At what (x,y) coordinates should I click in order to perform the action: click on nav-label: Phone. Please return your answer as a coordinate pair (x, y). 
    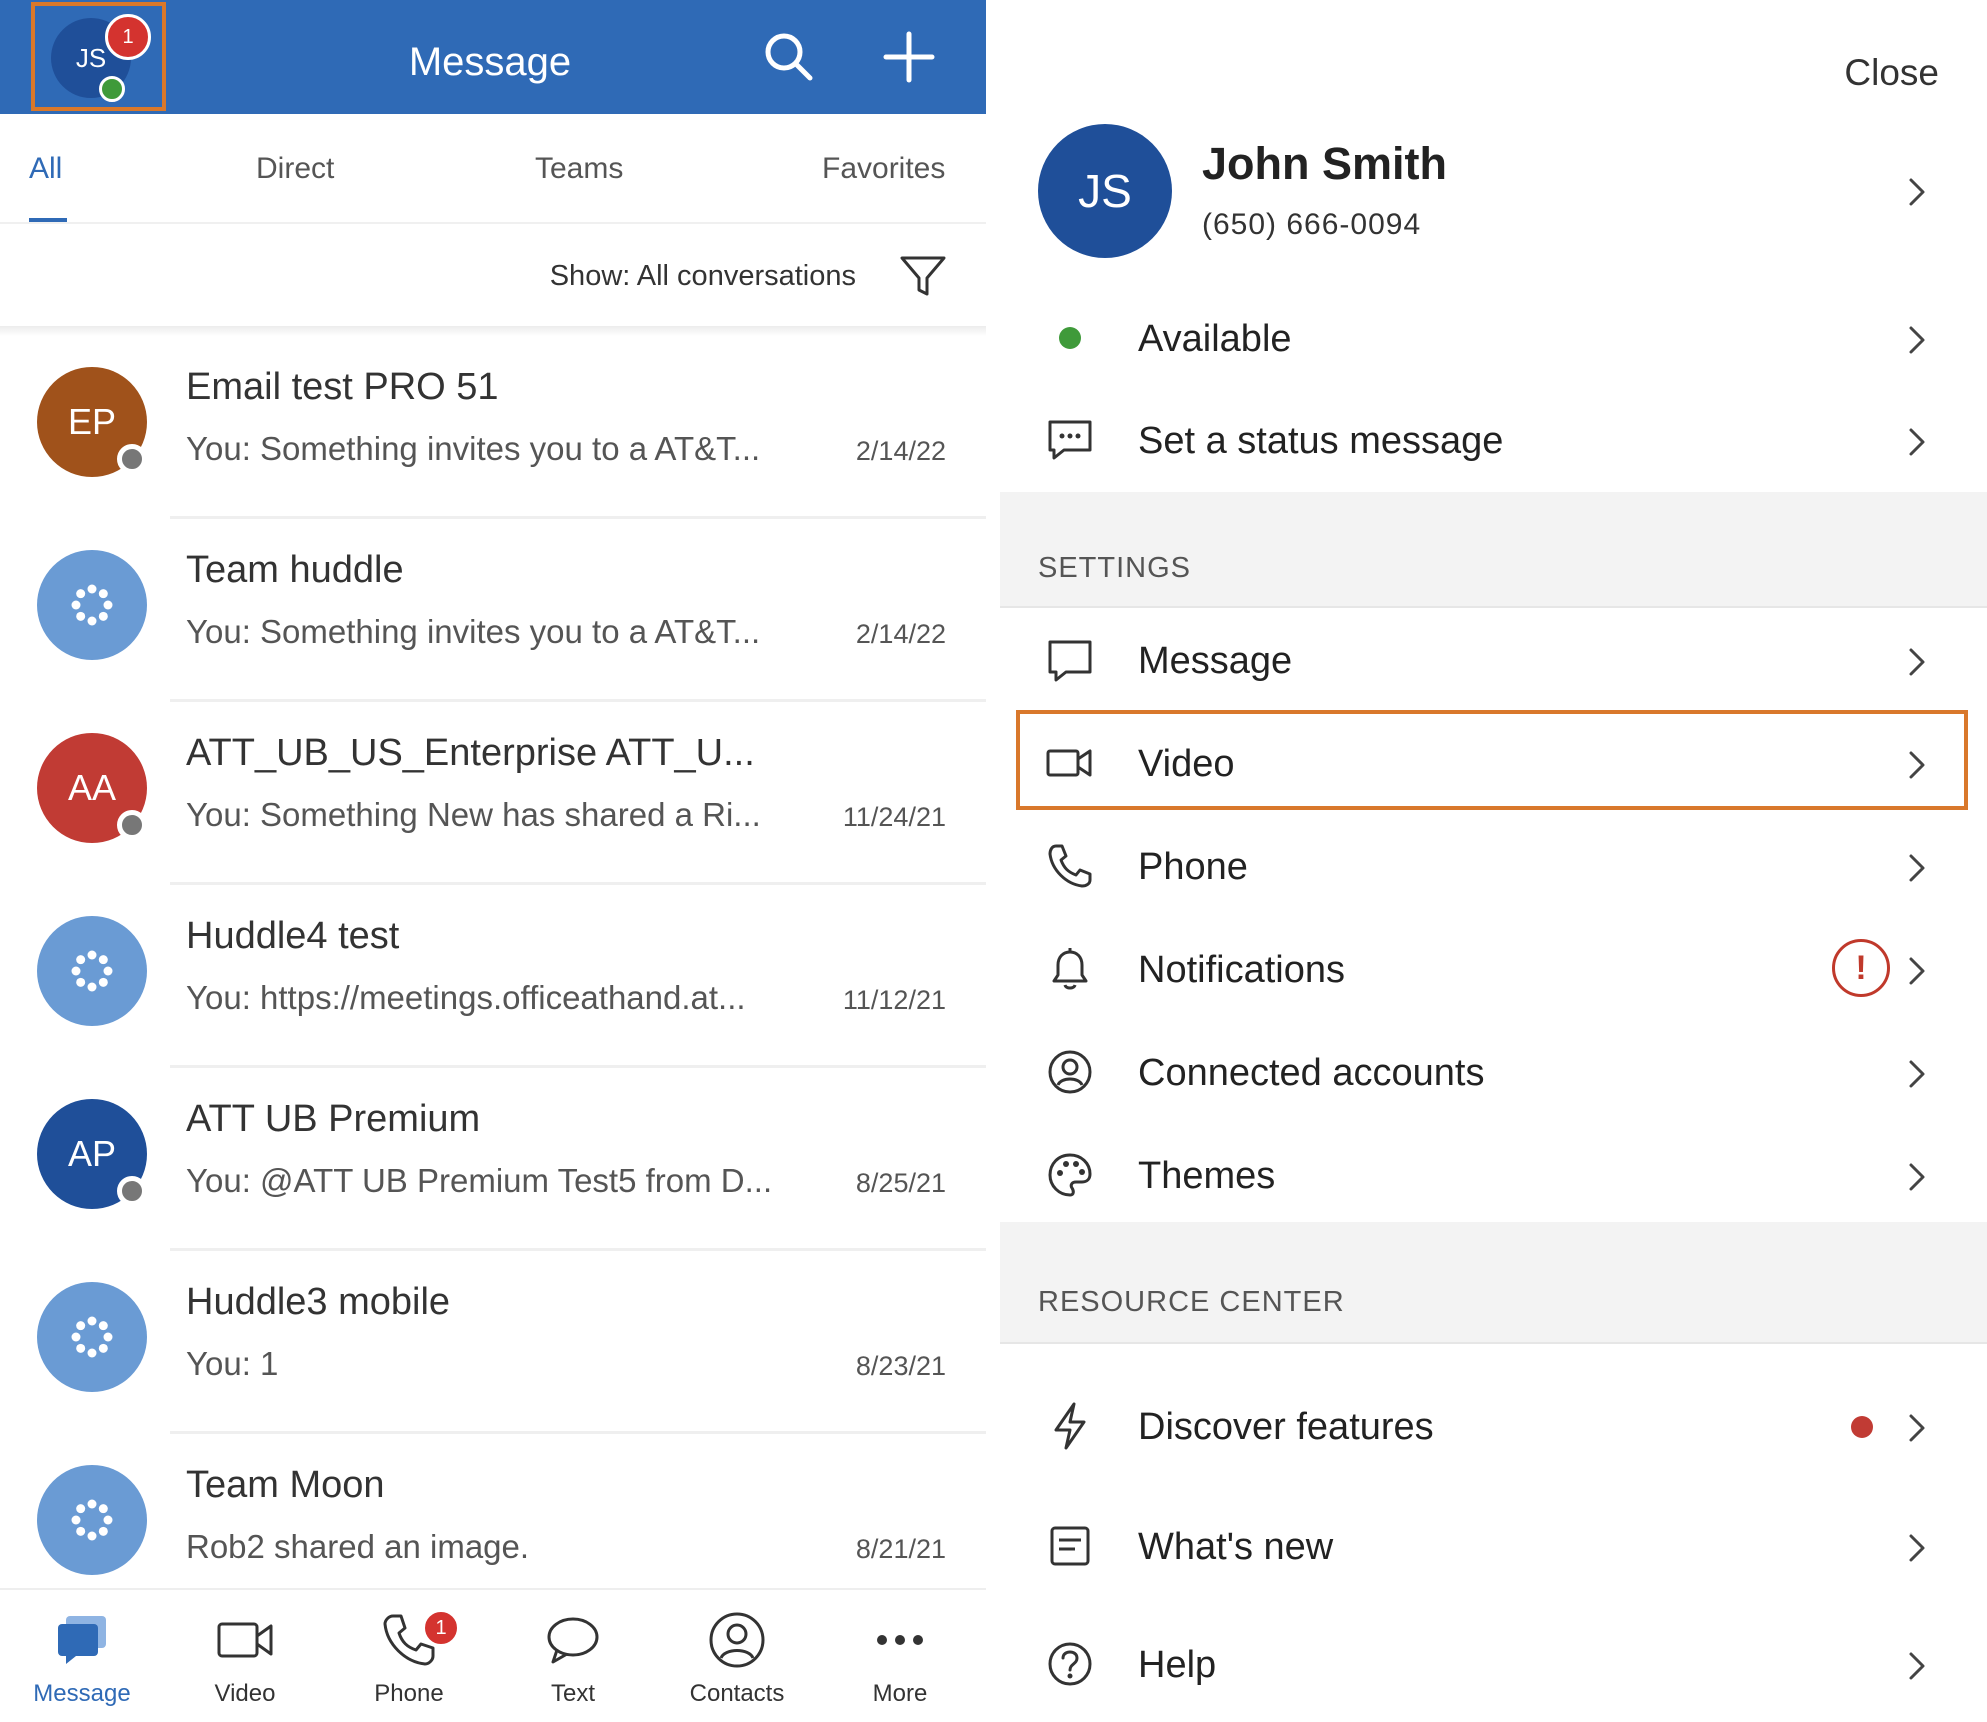
    Looking at the image, I should click on (409, 1693).